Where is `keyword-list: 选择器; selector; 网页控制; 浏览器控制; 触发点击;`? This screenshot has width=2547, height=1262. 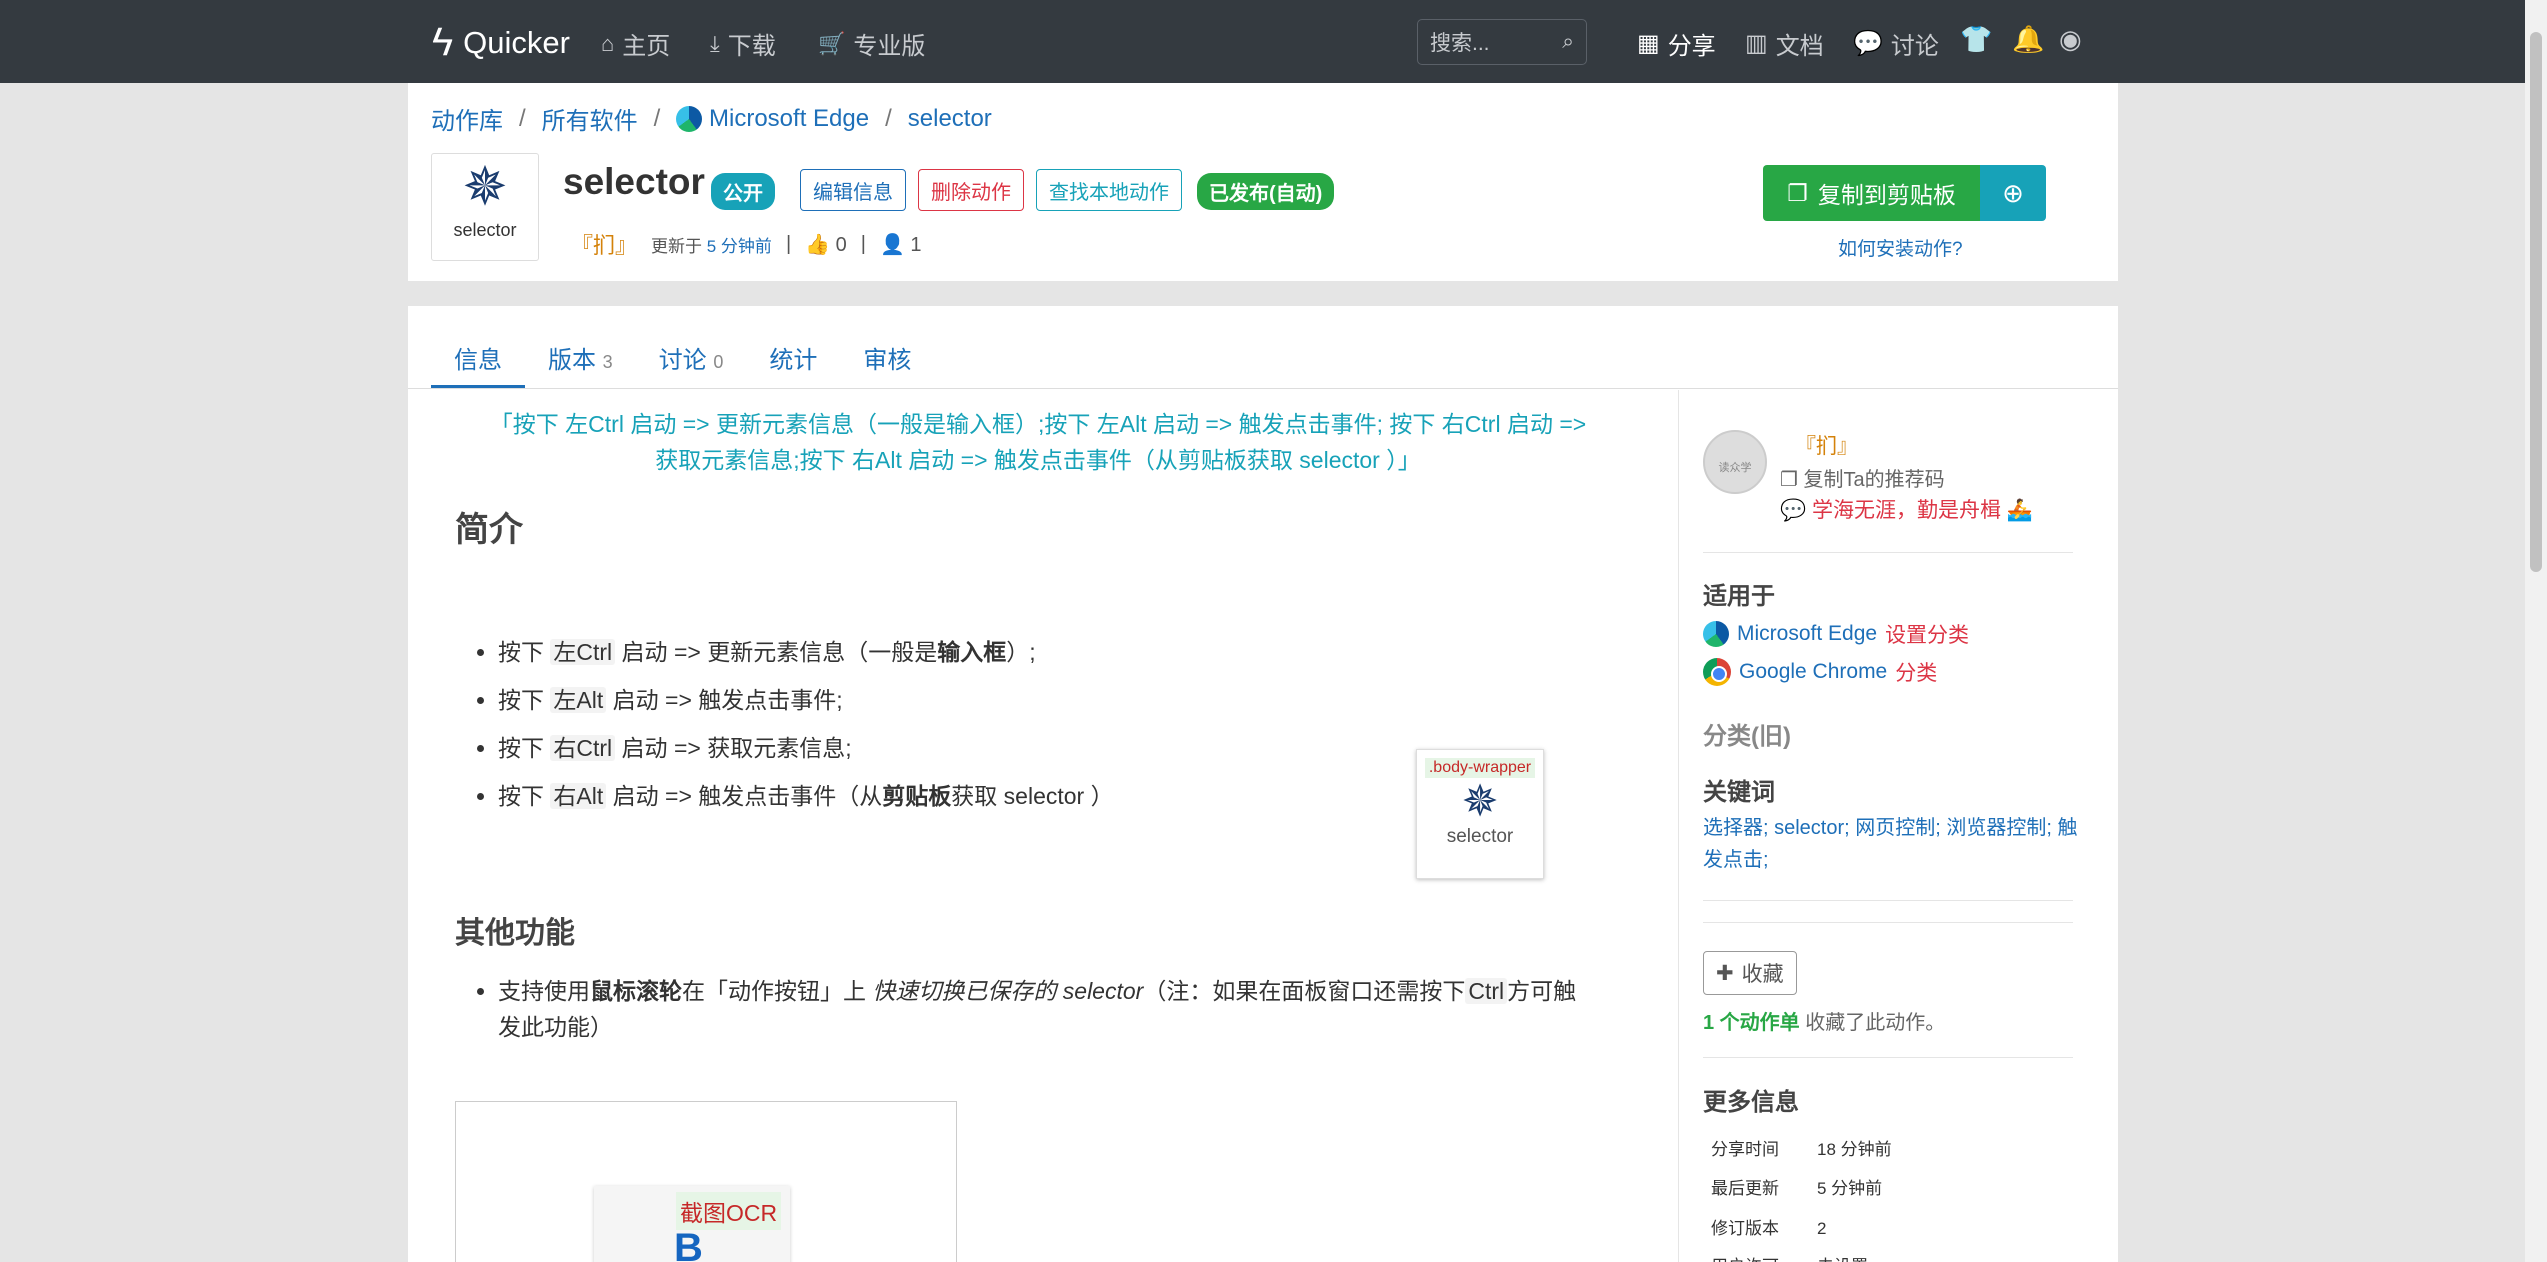 keyword-list: 选择器; selector; 网页控制; 浏览器控制; 触发点击; is located at coordinates (1893, 844).